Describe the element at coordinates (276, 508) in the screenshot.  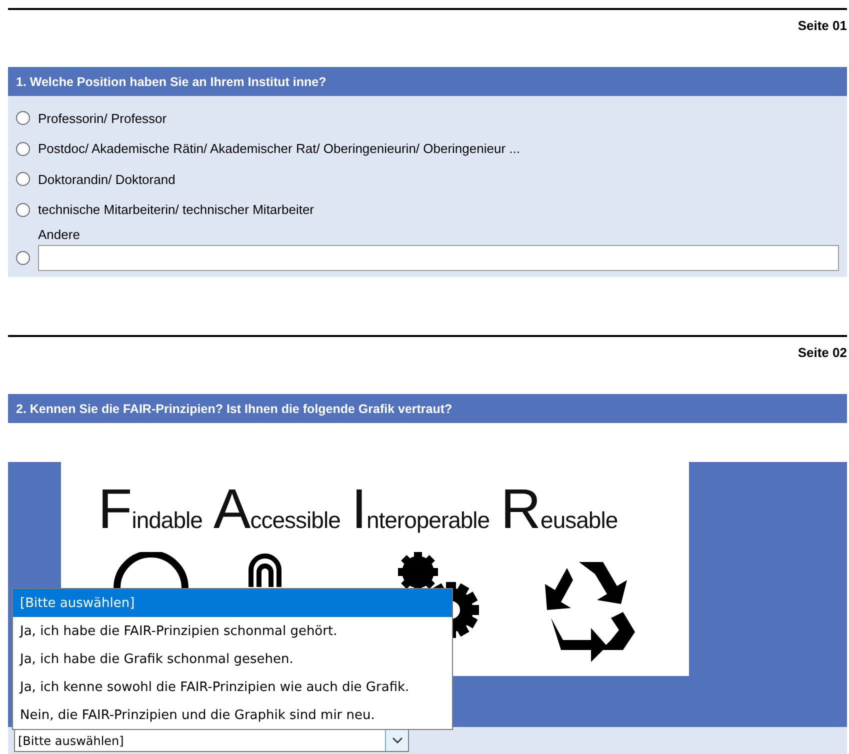
I see `graphic-label: Accessible` at that location.